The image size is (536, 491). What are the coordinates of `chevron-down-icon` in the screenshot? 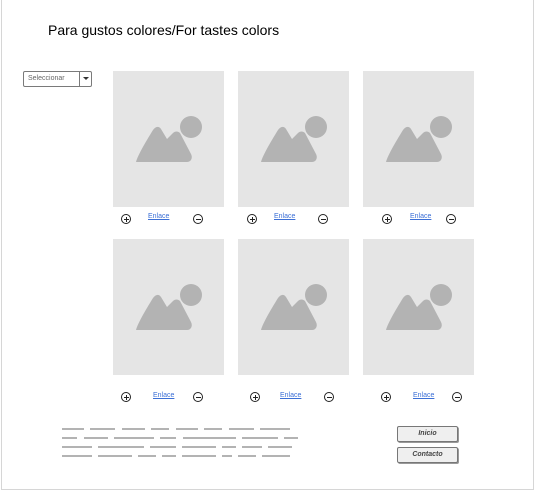 It's located at (85, 79).